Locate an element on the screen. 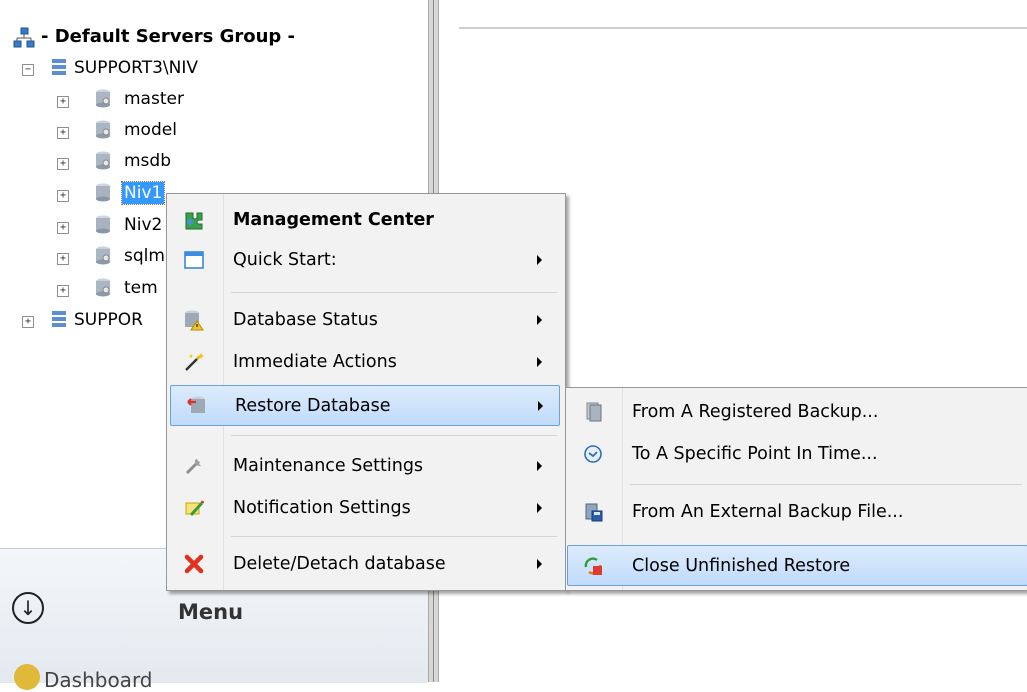 The width and height of the screenshot is (1027, 692). management-center-icon is located at coordinates (194, 221).